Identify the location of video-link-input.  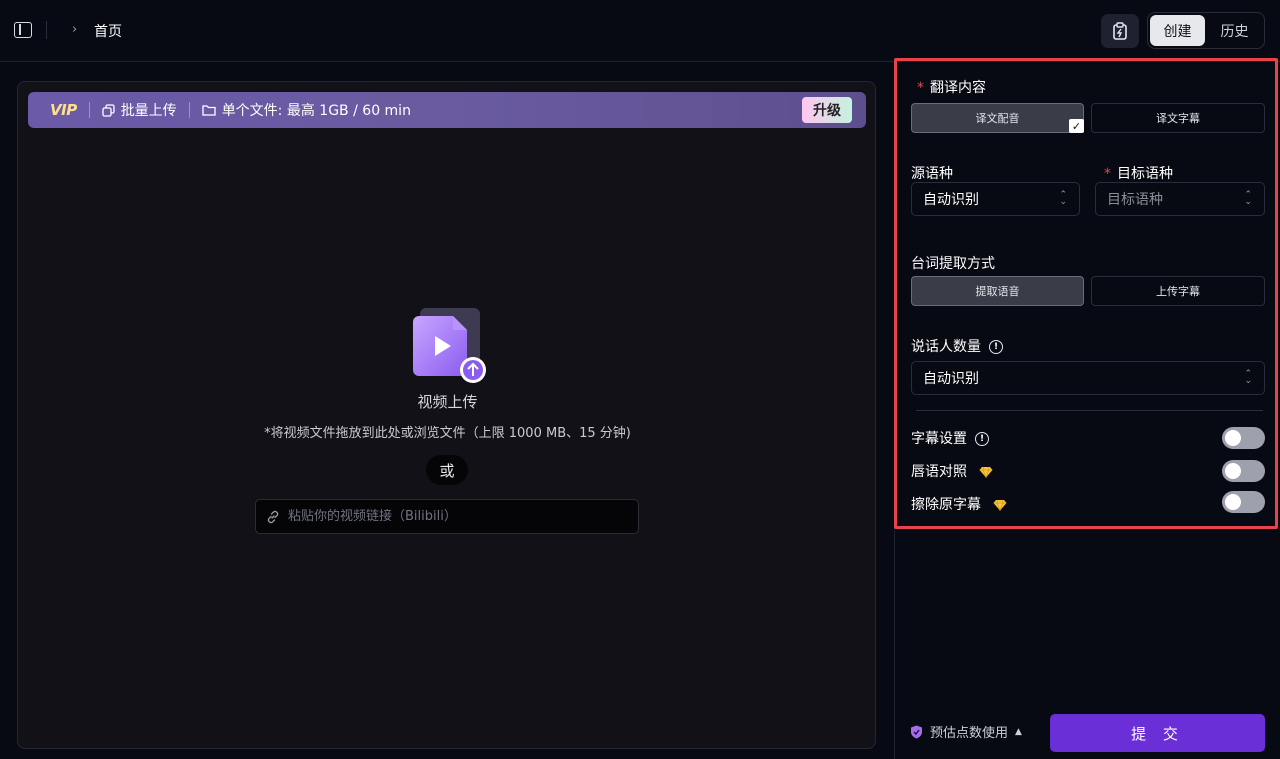
(448, 516).